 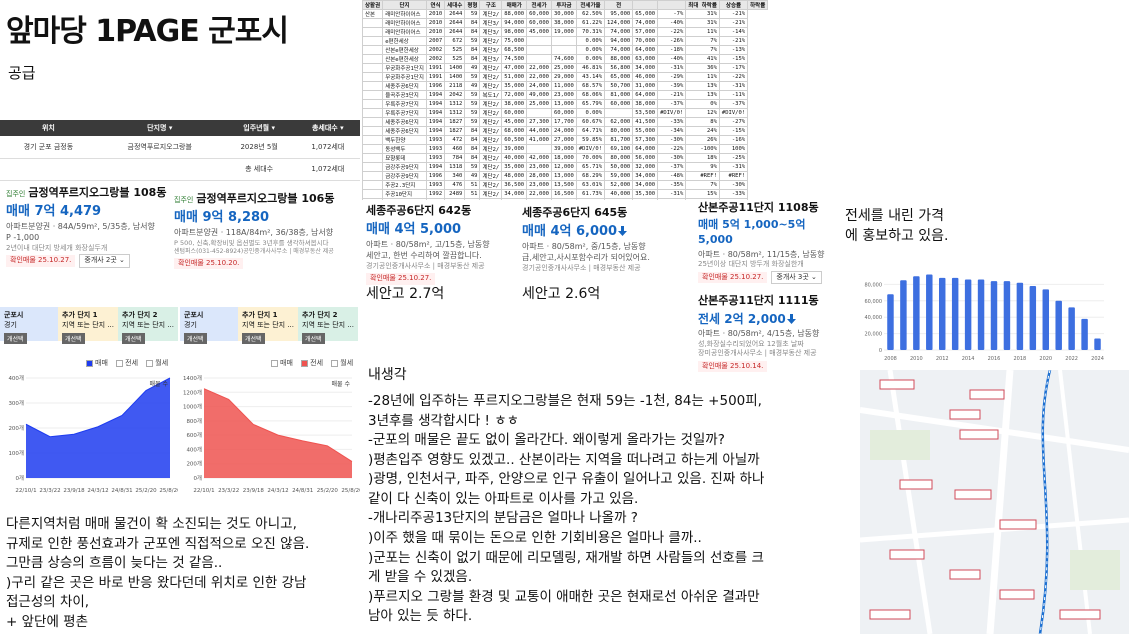 I want to click on column-header: 전세가, so click(x=539, y=5).